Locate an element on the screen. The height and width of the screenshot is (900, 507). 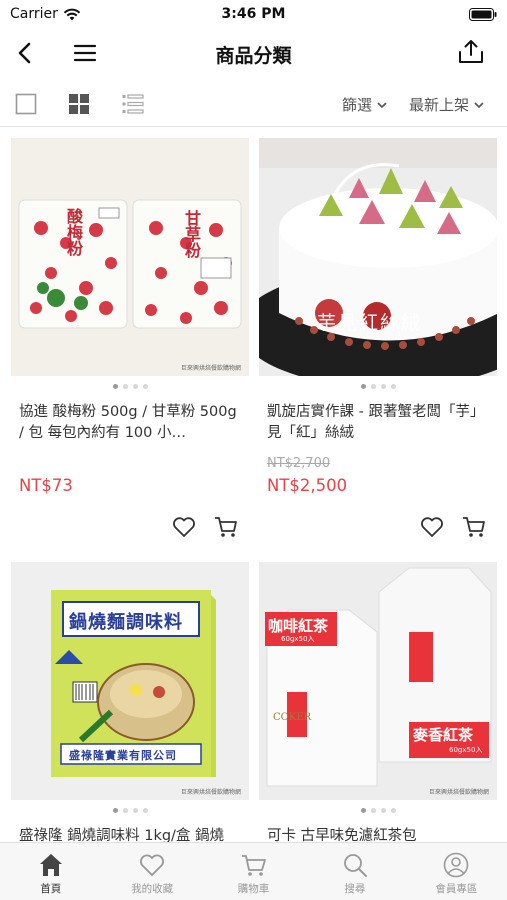
product-image: 鍋燒麵調味料 盛祿隆實業有限公司 巨來興烘焙餐飲購物網 is located at coordinates (130, 681).